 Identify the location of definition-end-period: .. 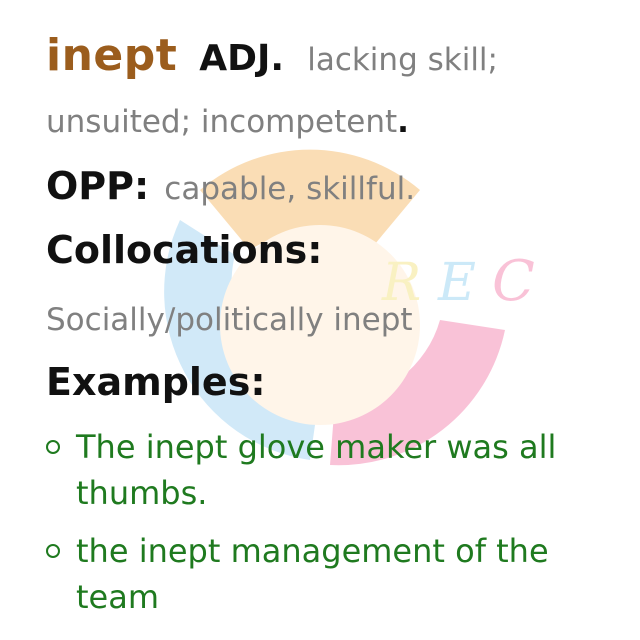
(403, 122).